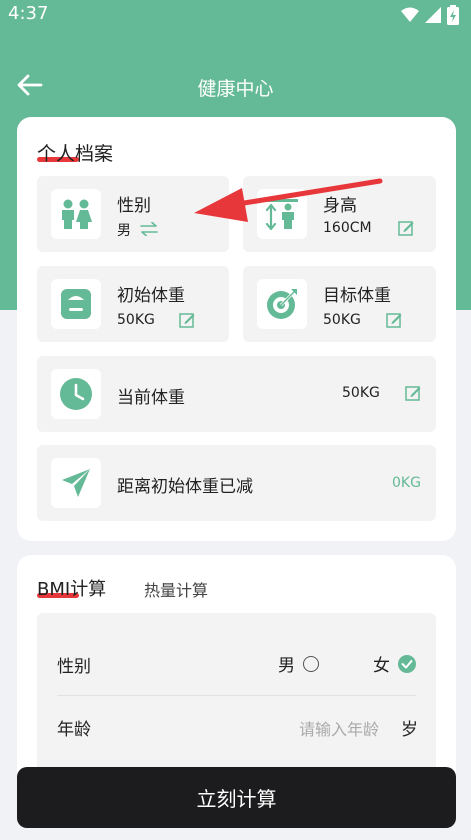 Image resolution: width=471 pixels, height=840 pixels. Describe the element at coordinates (340, 206) in the screenshot. I see `height-label: 身高` at that location.